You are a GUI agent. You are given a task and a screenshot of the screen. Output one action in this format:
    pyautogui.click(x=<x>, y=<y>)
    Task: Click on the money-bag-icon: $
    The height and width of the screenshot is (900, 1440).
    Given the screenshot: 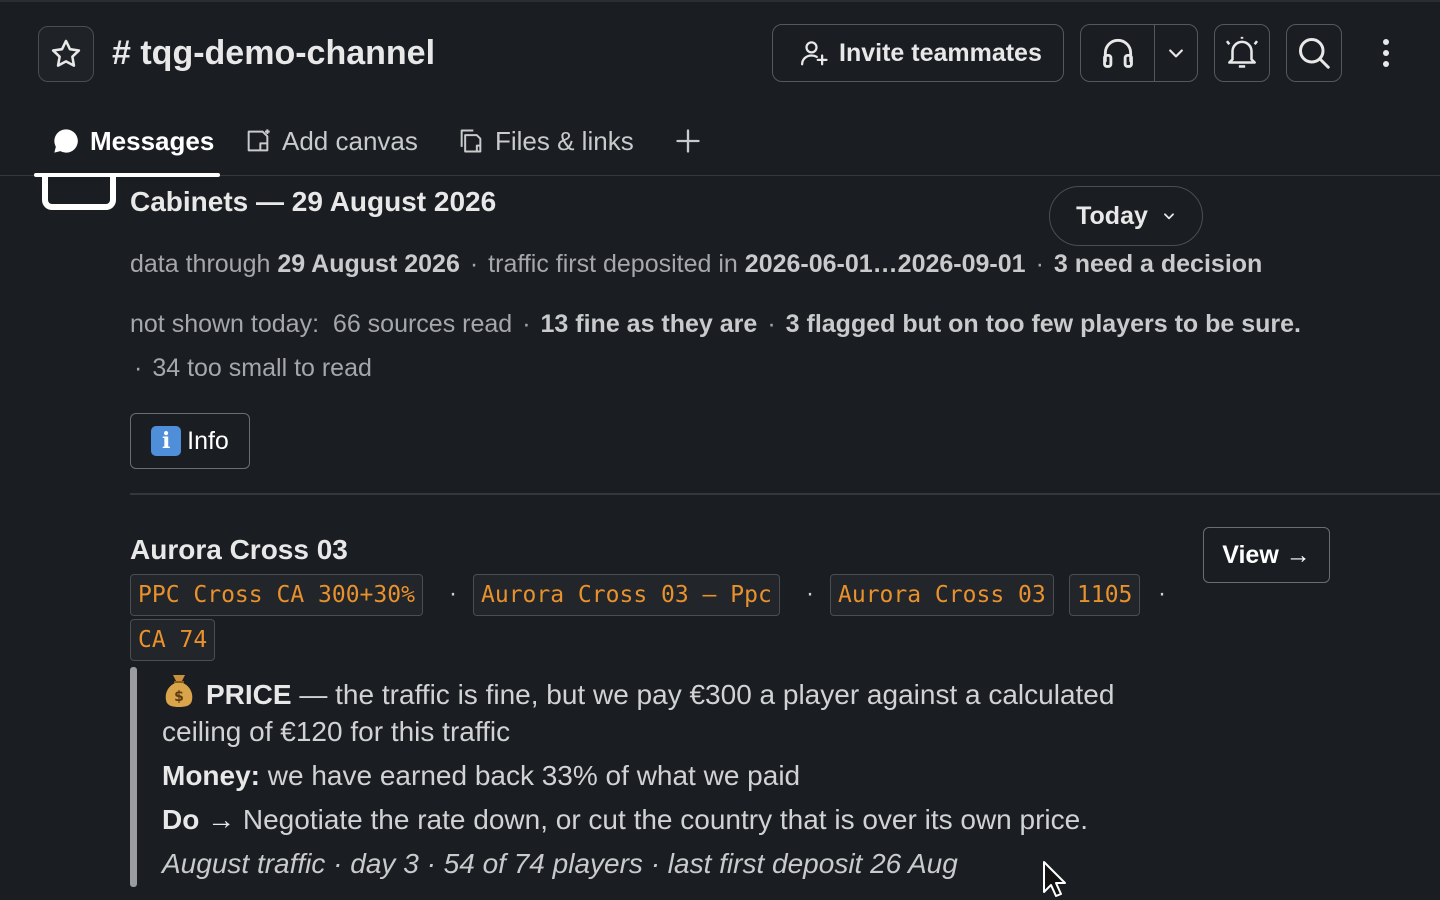 What is the action you would take?
    pyautogui.click(x=179, y=691)
    